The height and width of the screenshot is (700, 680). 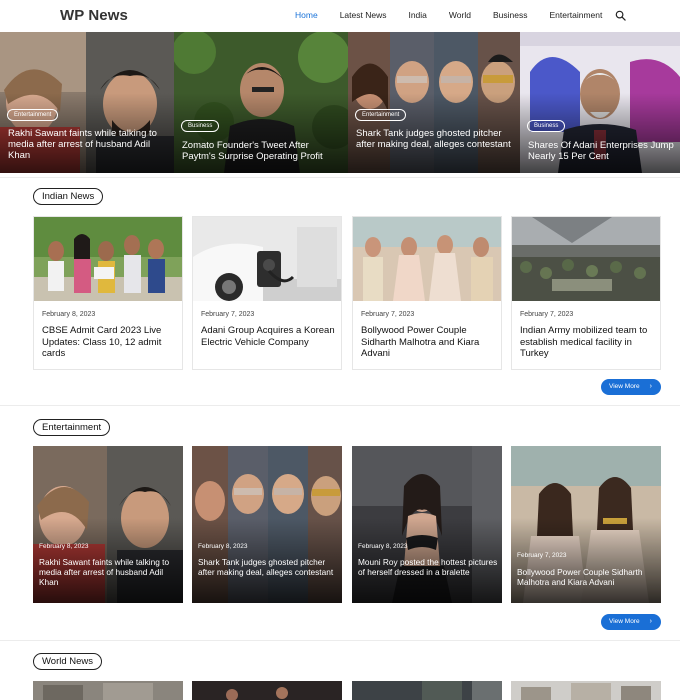 I want to click on nav-home: Home, so click(x=306, y=15).